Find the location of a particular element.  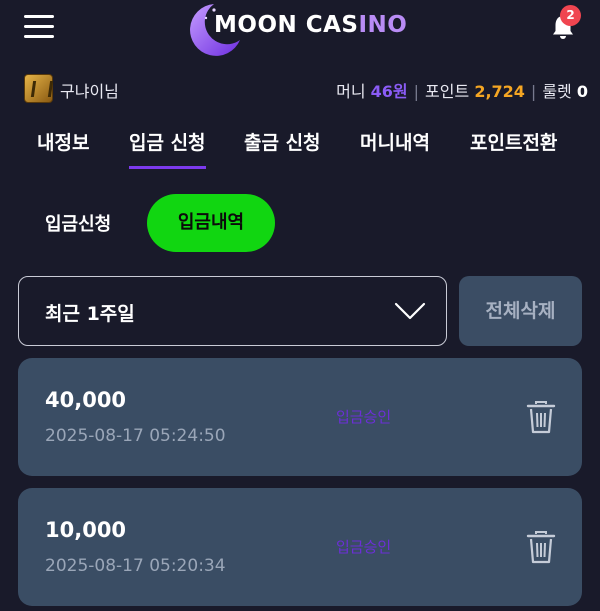

record-amount: 40,000 is located at coordinates (86, 400).